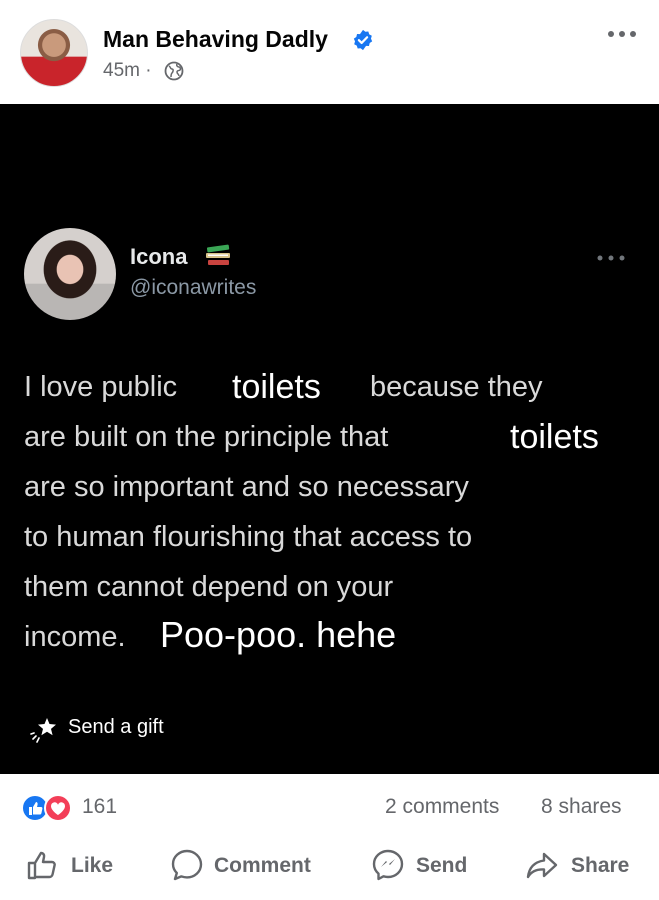  Describe the element at coordinates (442, 865) in the screenshot. I see `send-label: Send` at that location.